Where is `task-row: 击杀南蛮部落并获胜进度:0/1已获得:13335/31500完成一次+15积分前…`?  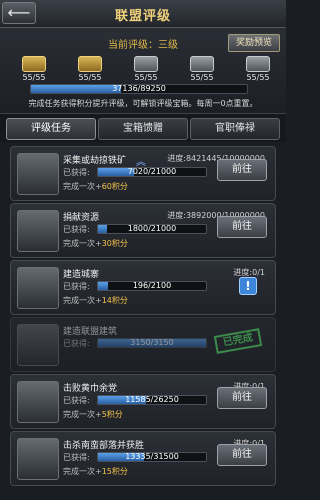 task-row: 击杀南蛮部落并获胜进度:0/1已获得:13335/31500完成一次+15积分前… is located at coordinates (143, 458).